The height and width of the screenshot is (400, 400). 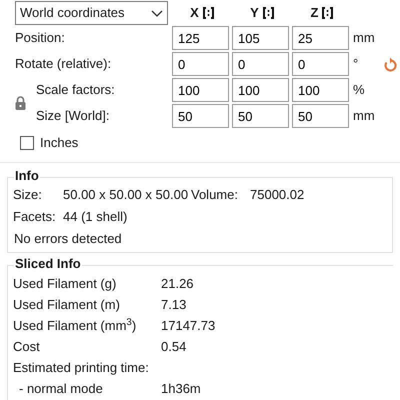 What do you see at coordinates (320, 38) in the screenshot?
I see `value-field: 25` at bounding box center [320, 38].